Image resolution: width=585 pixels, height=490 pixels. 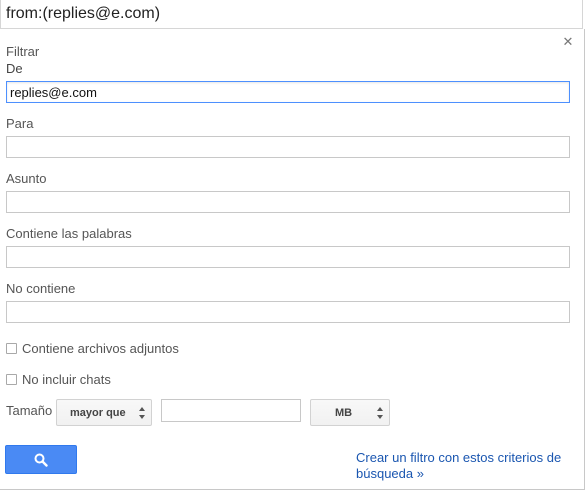 I want to click on doesnt-have-field, so click(x=288, y=312).